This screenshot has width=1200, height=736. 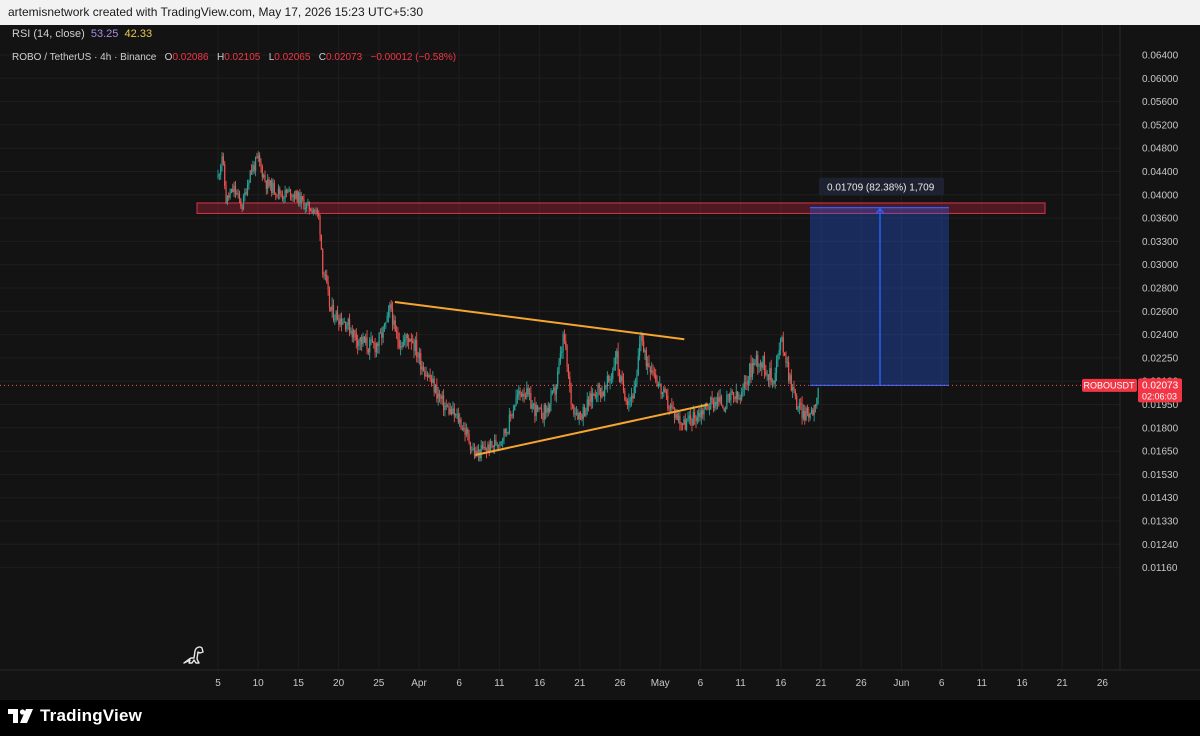 I want to click on indicator-value-1: 53.25, so click(x=104, y=34).